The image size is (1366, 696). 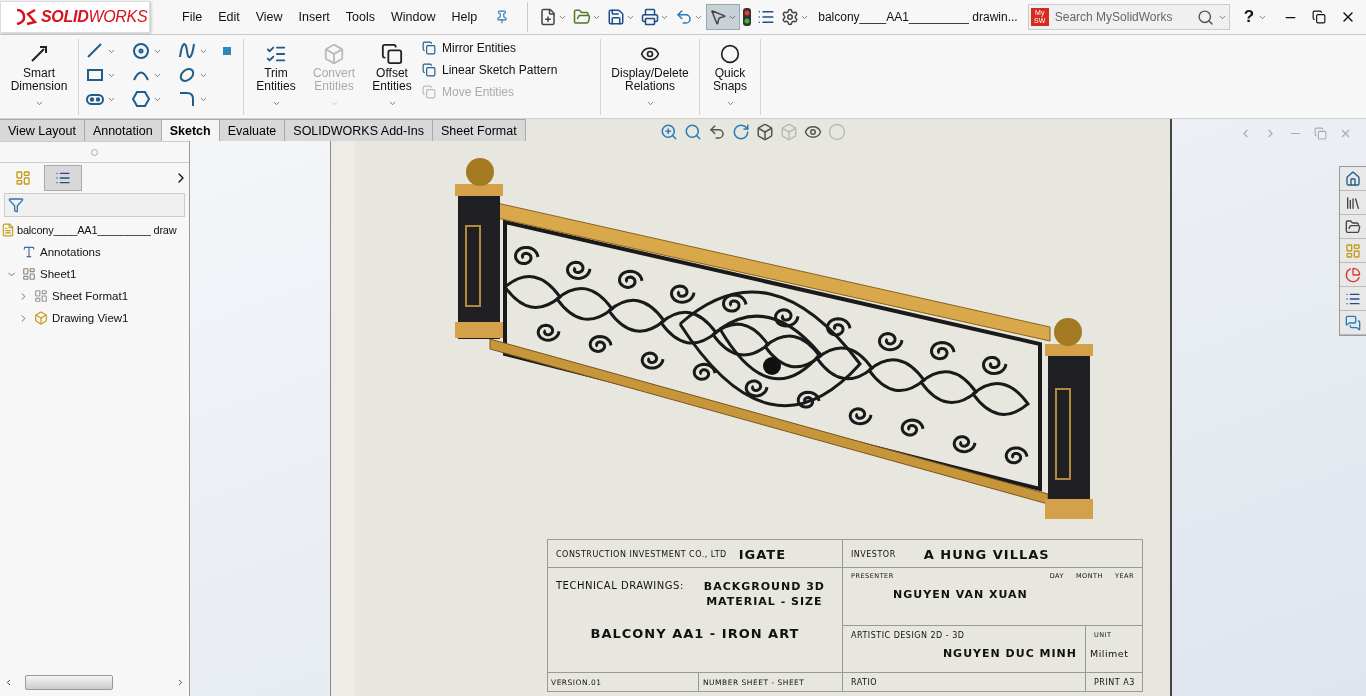 I want to click on pie-chart-icon, so click(x=1353, y=274).